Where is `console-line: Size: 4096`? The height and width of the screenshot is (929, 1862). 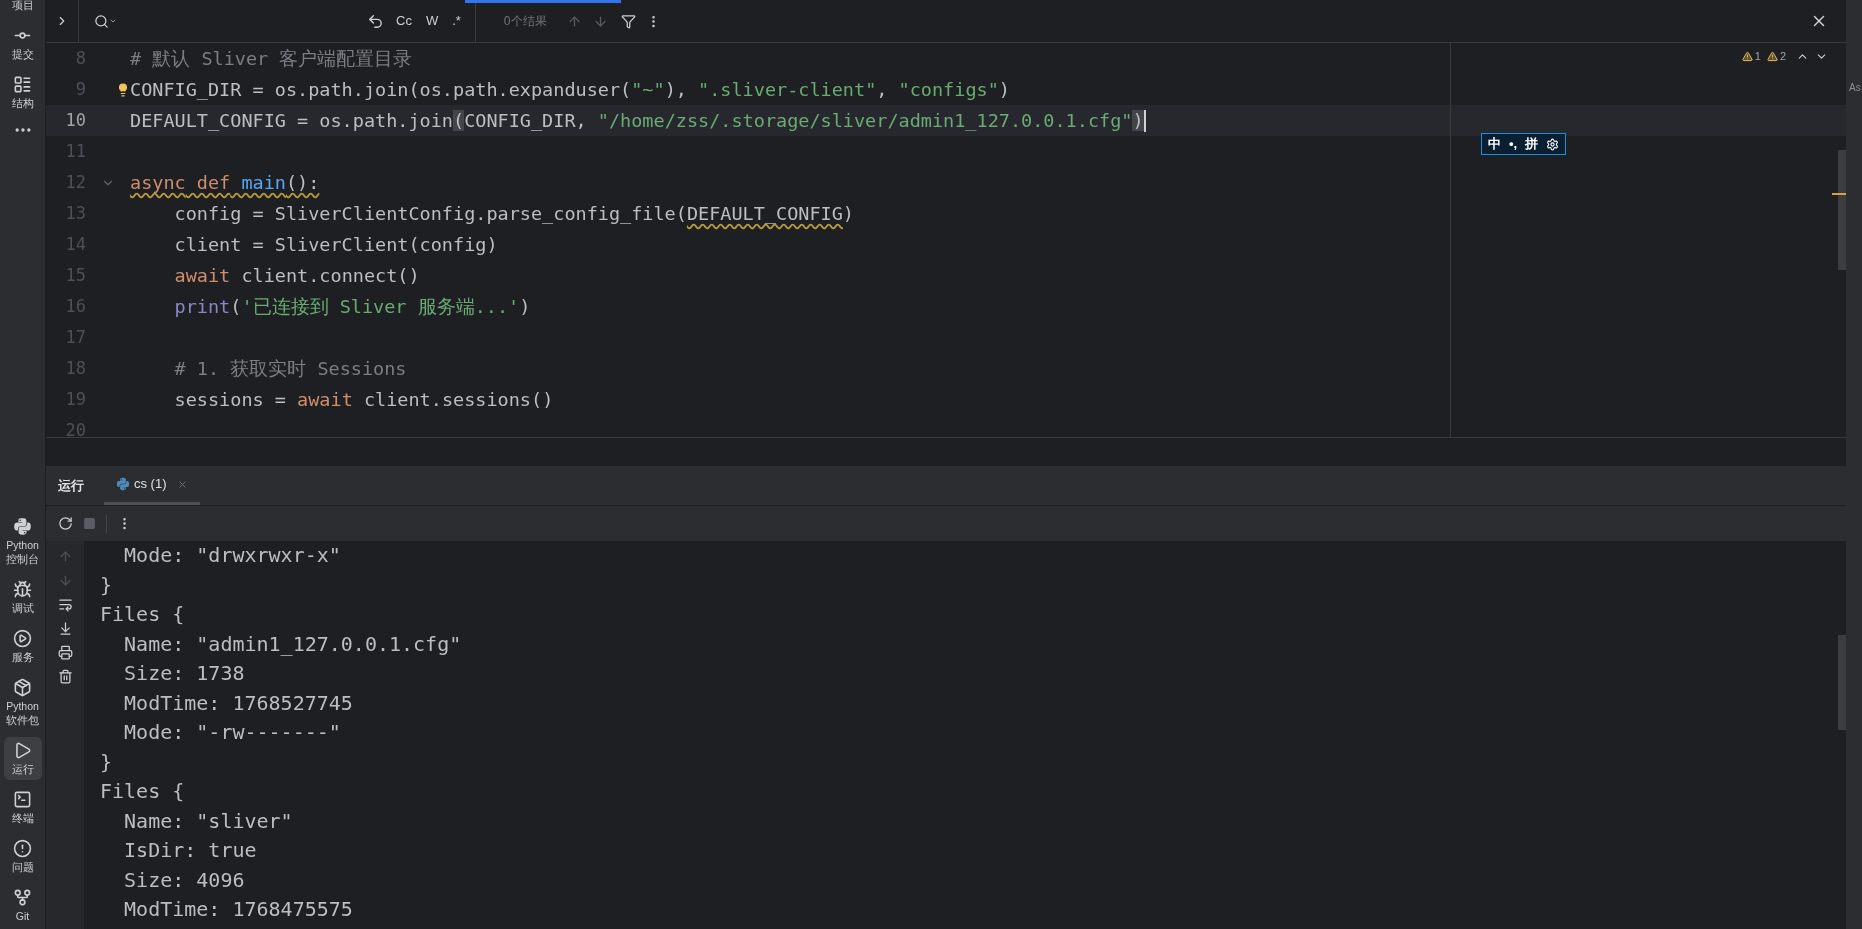
console-line: Size: 4096 is located at coordinates (184, 880).